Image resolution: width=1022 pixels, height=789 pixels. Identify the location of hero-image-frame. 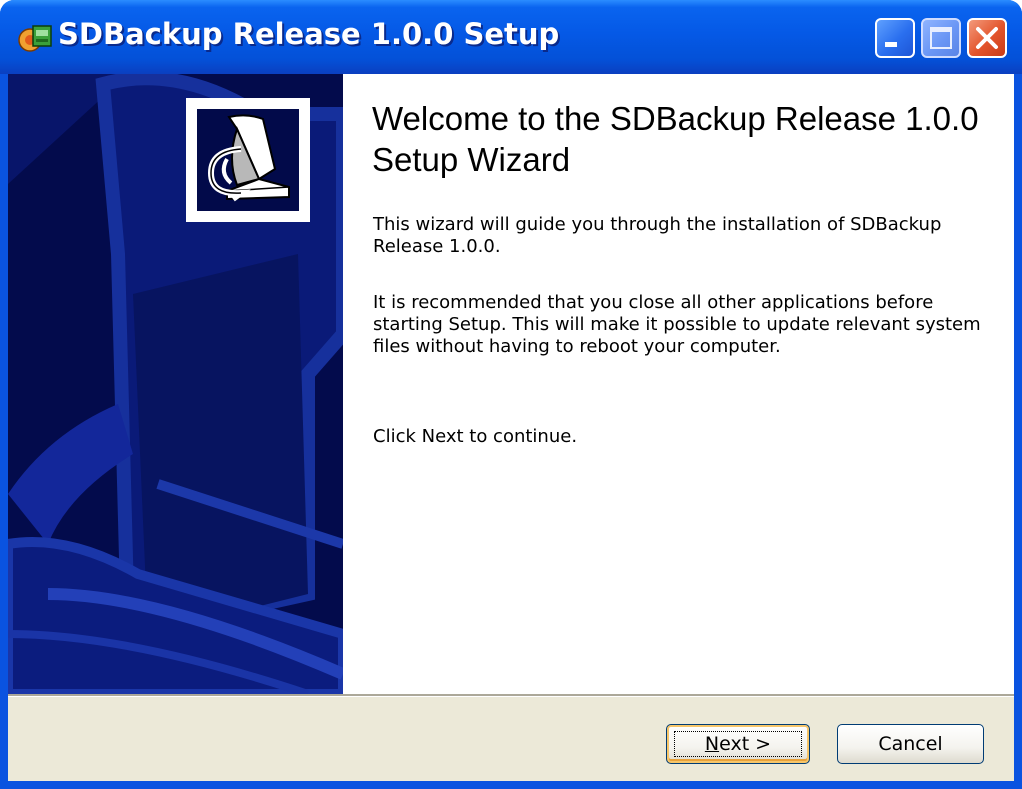
(248, 160).